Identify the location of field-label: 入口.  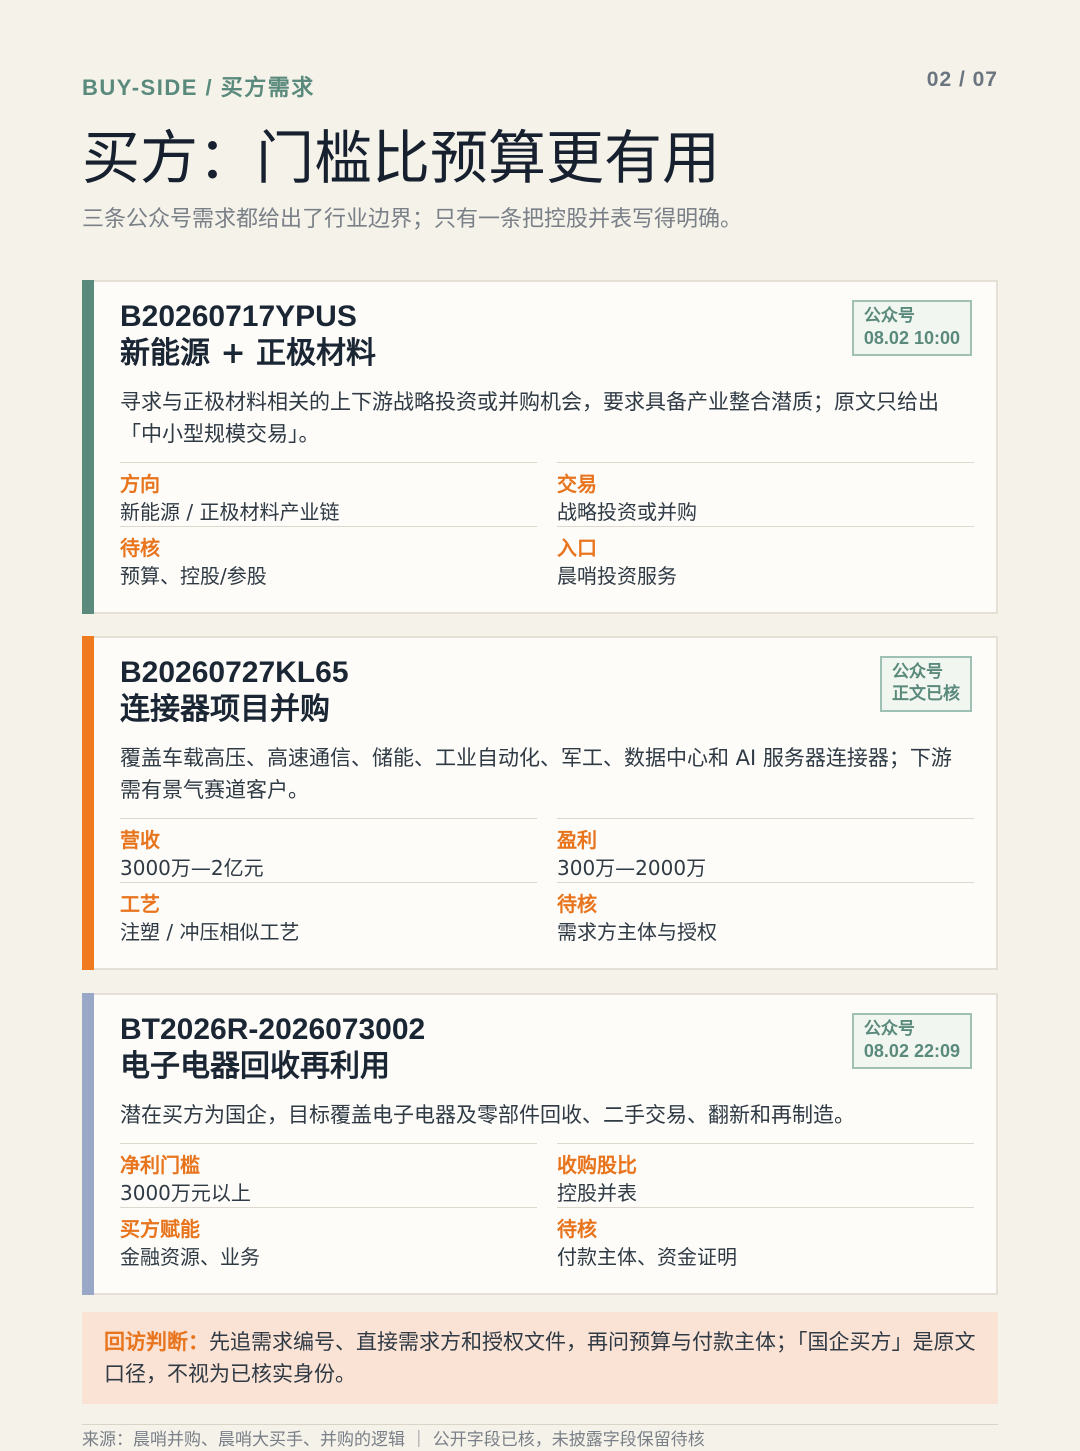
(577, 548).